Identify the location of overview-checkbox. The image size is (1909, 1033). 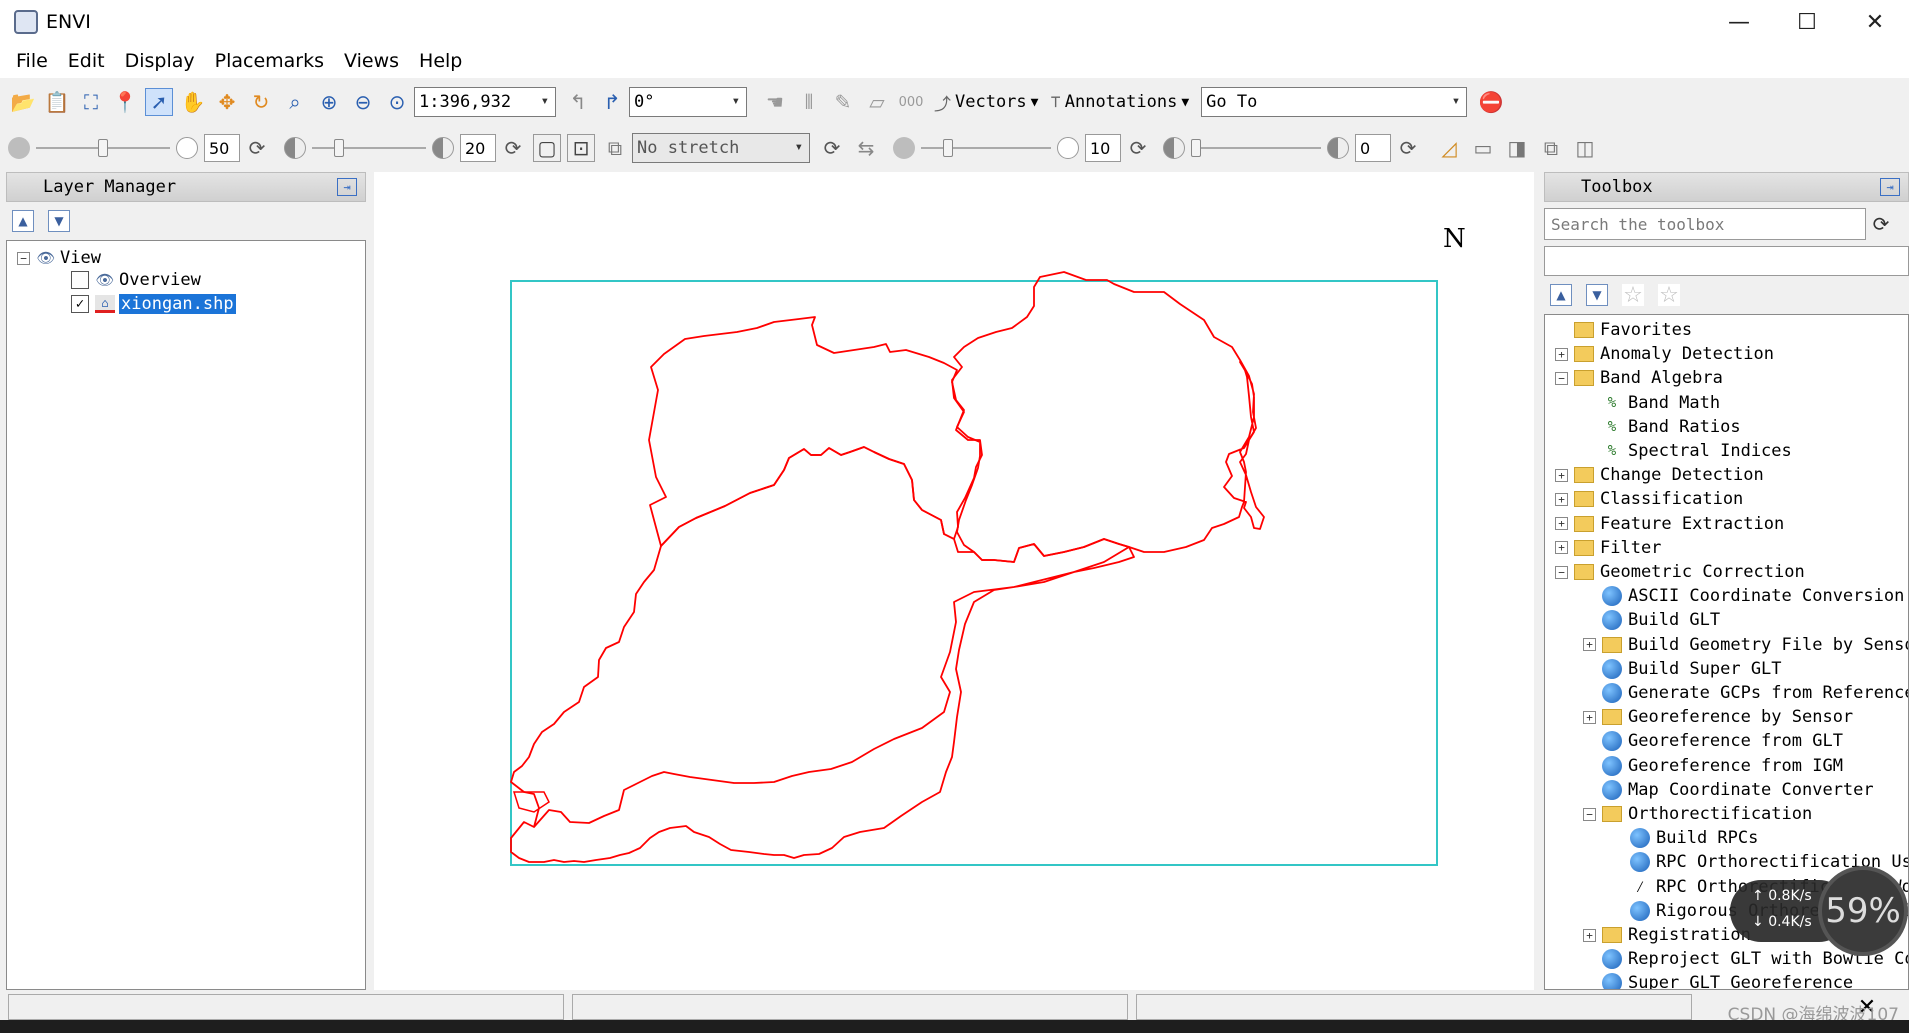
(80, 280).